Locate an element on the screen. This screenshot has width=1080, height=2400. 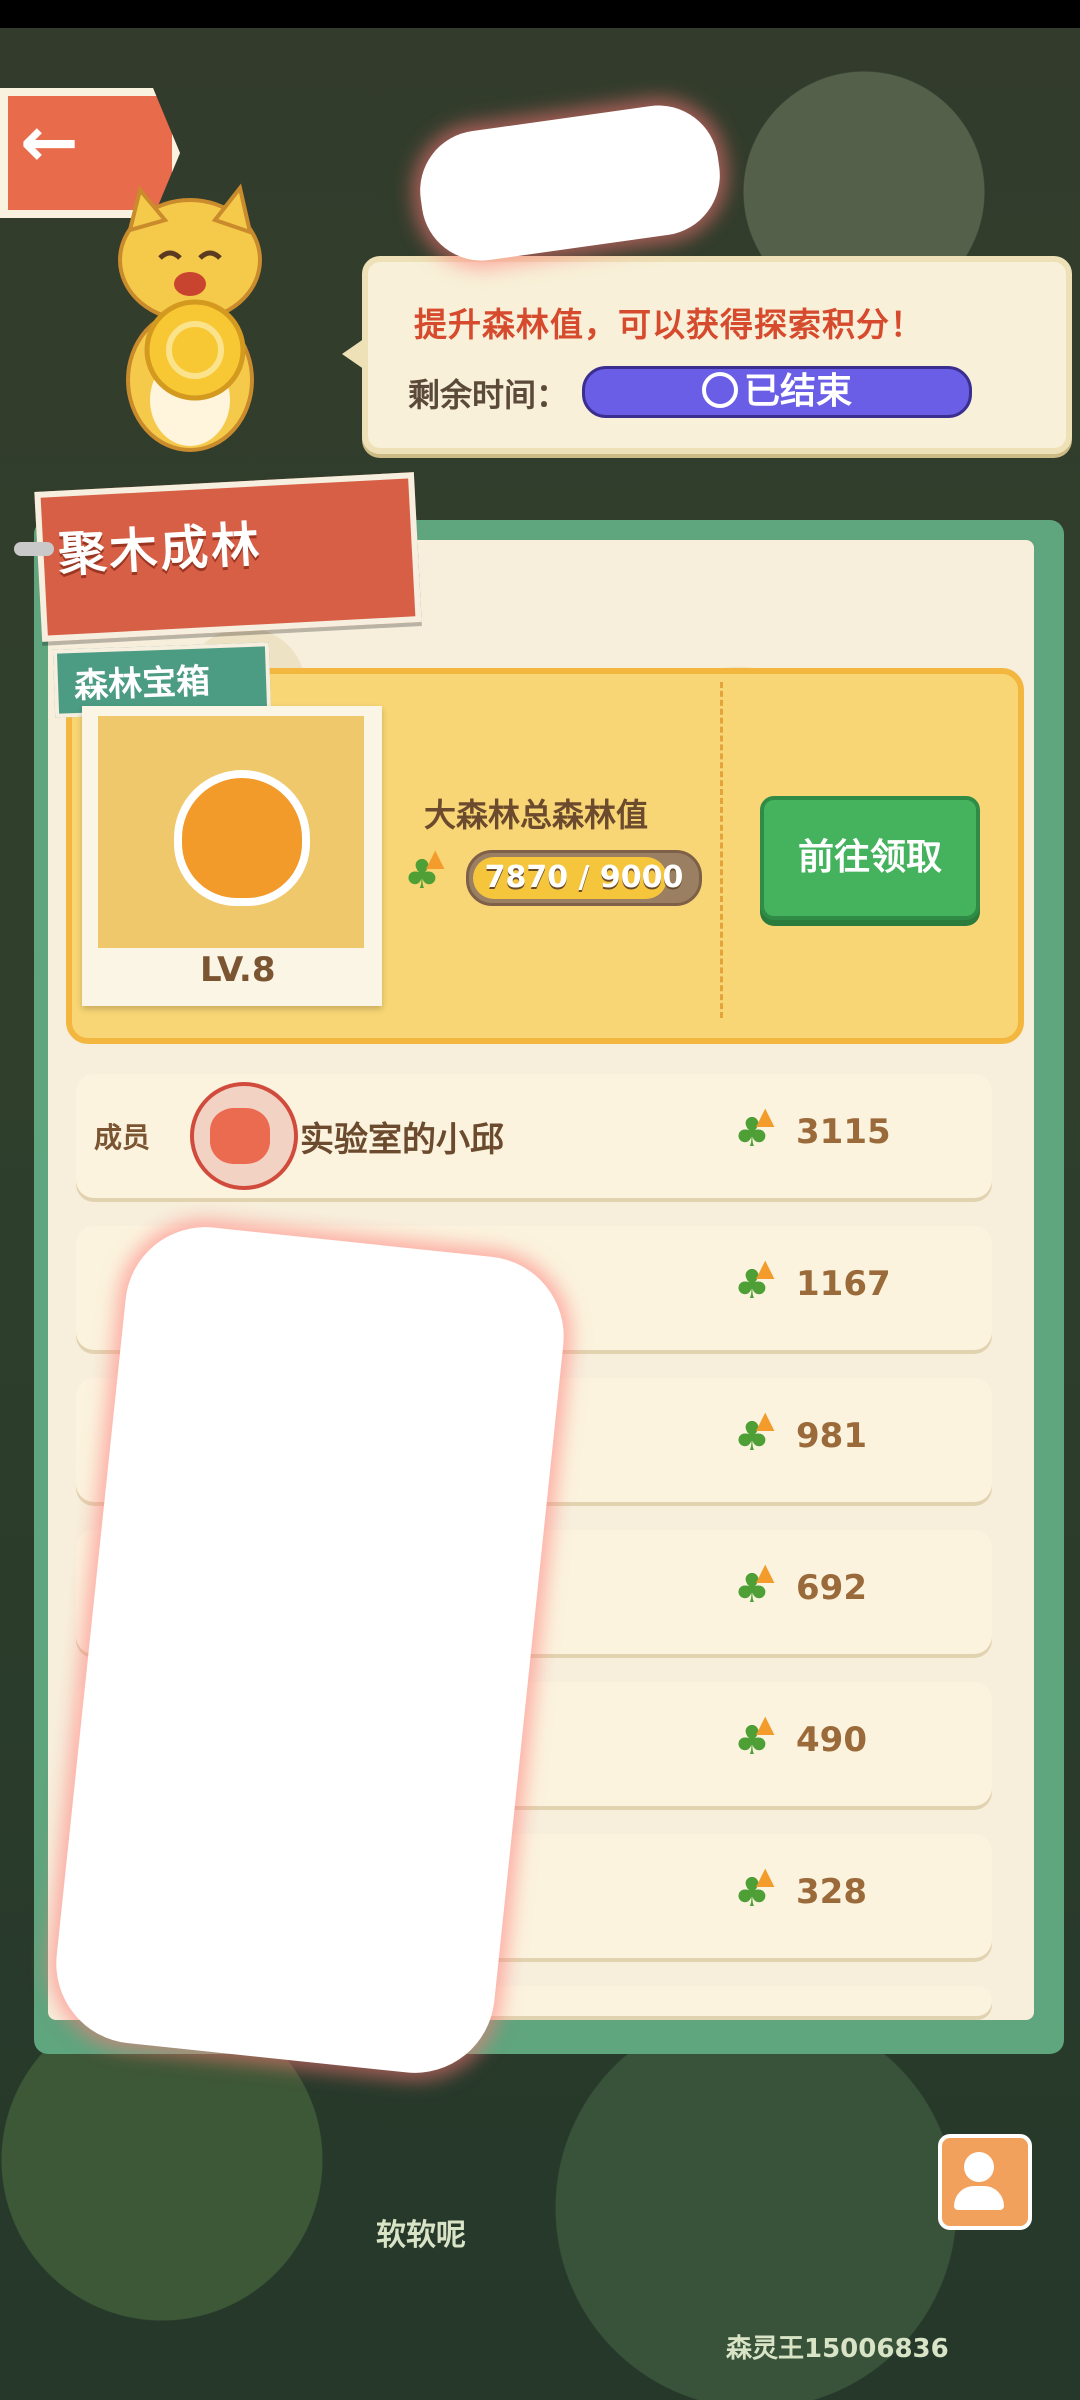
timer-status: 已结束 is located at coordinates (777, 392).